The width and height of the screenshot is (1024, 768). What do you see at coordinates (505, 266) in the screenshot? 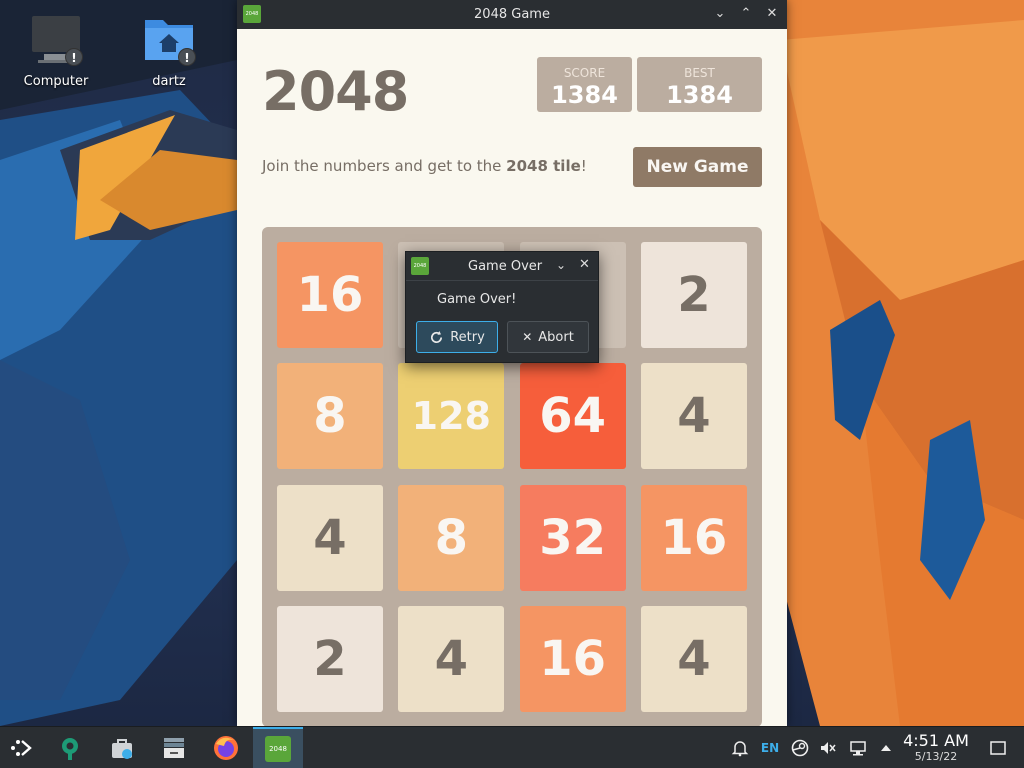
I see `dialog-title: Game Over` at bounding box center [505, 266].